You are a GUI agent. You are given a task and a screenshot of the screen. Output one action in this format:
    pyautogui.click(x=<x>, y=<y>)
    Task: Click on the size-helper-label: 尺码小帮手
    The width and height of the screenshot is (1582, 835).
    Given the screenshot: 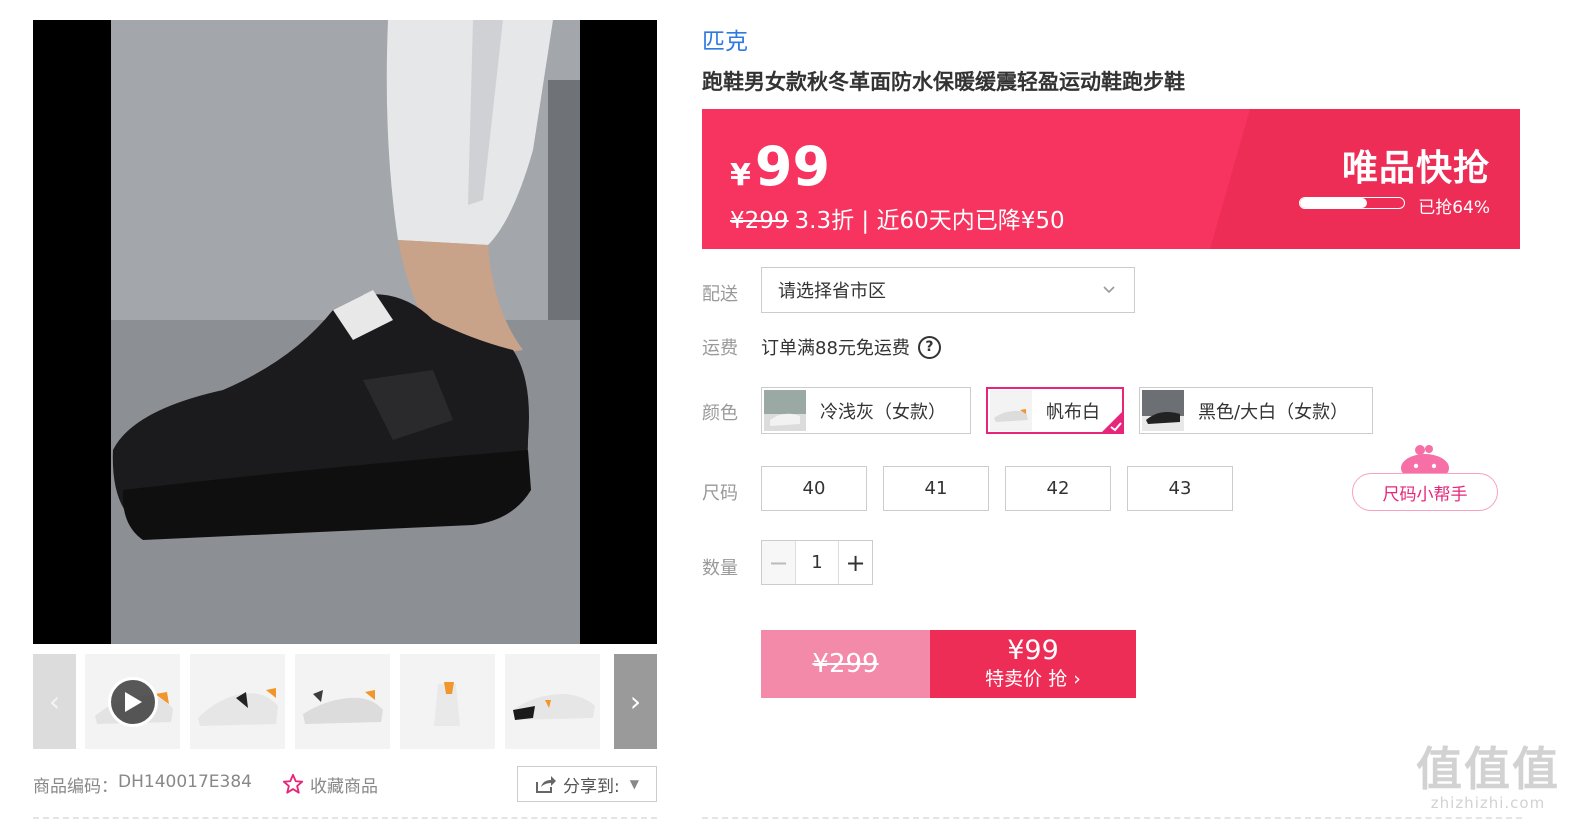 What is the action you would take?
    pyautogui.click(x=1425, y=492)
    